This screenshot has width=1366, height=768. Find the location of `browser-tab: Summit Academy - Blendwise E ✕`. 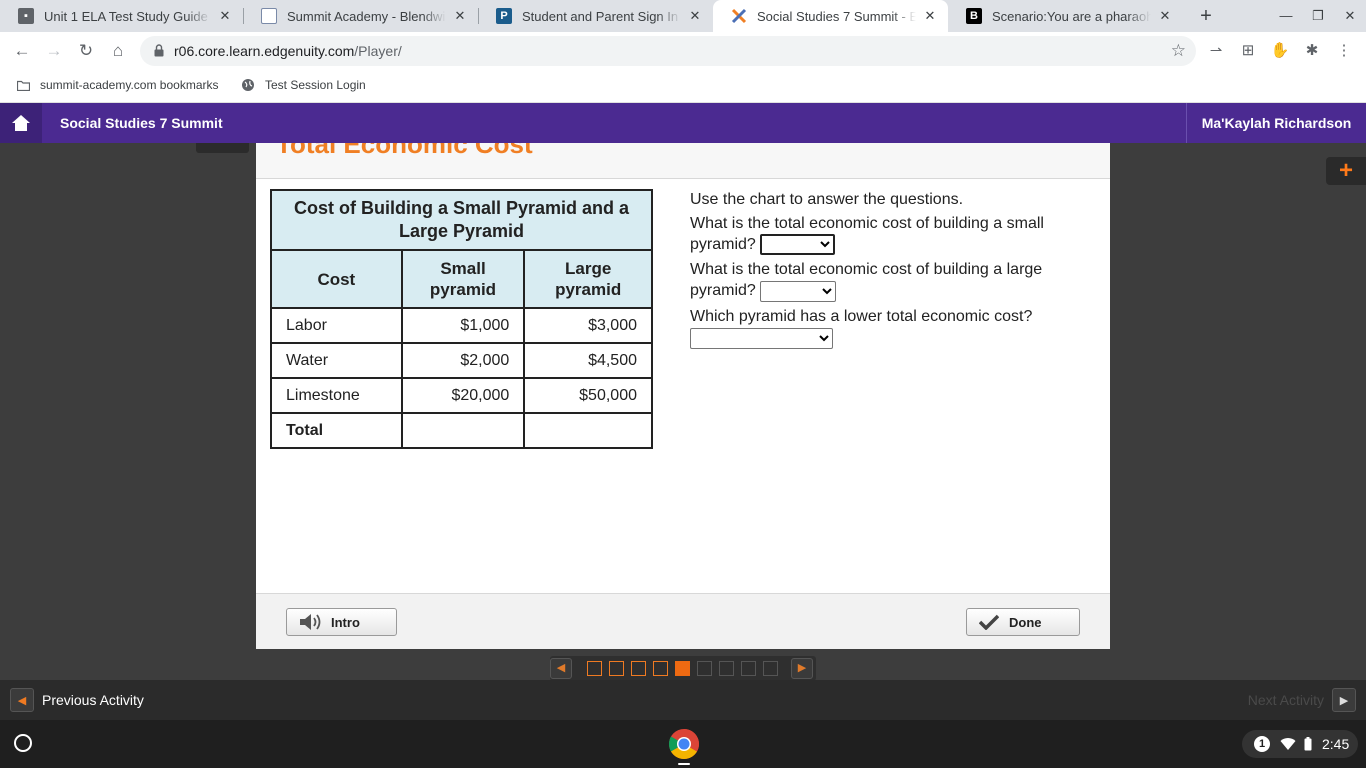

browser-tab: Summit Academy - Blendwise E ✕ is located at coordinates (360, 16).